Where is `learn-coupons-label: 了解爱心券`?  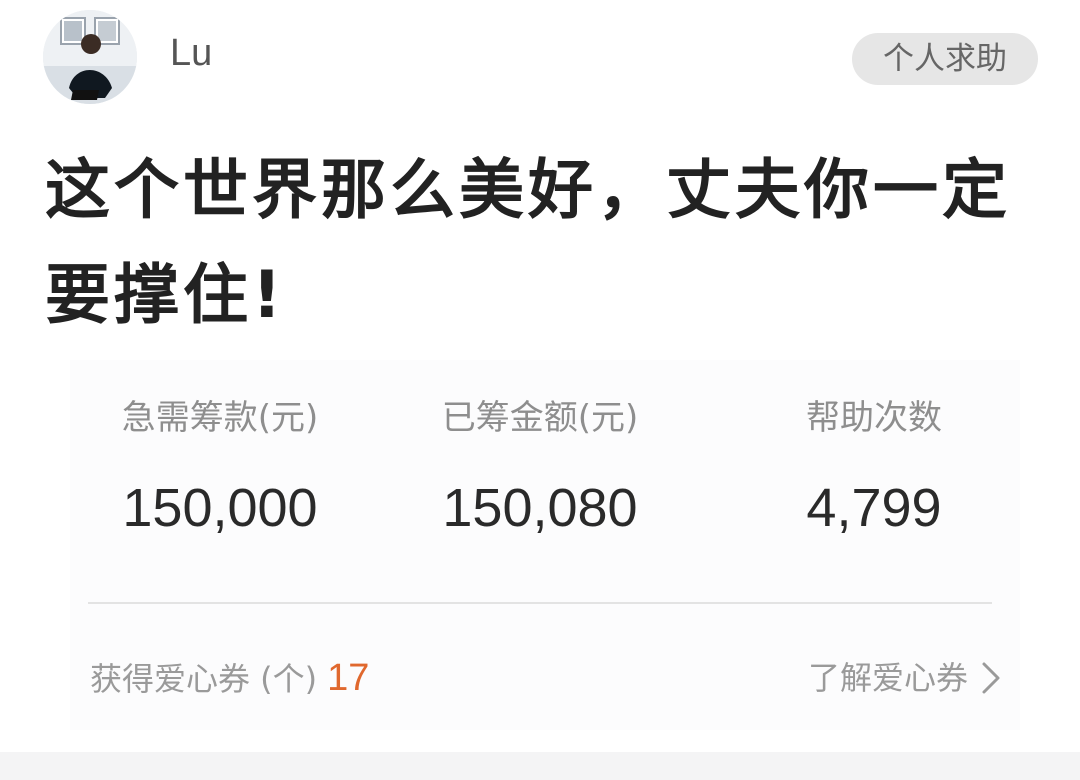 learn-coupons-label: 了解爱心券 is located at coordinates (887, 678).